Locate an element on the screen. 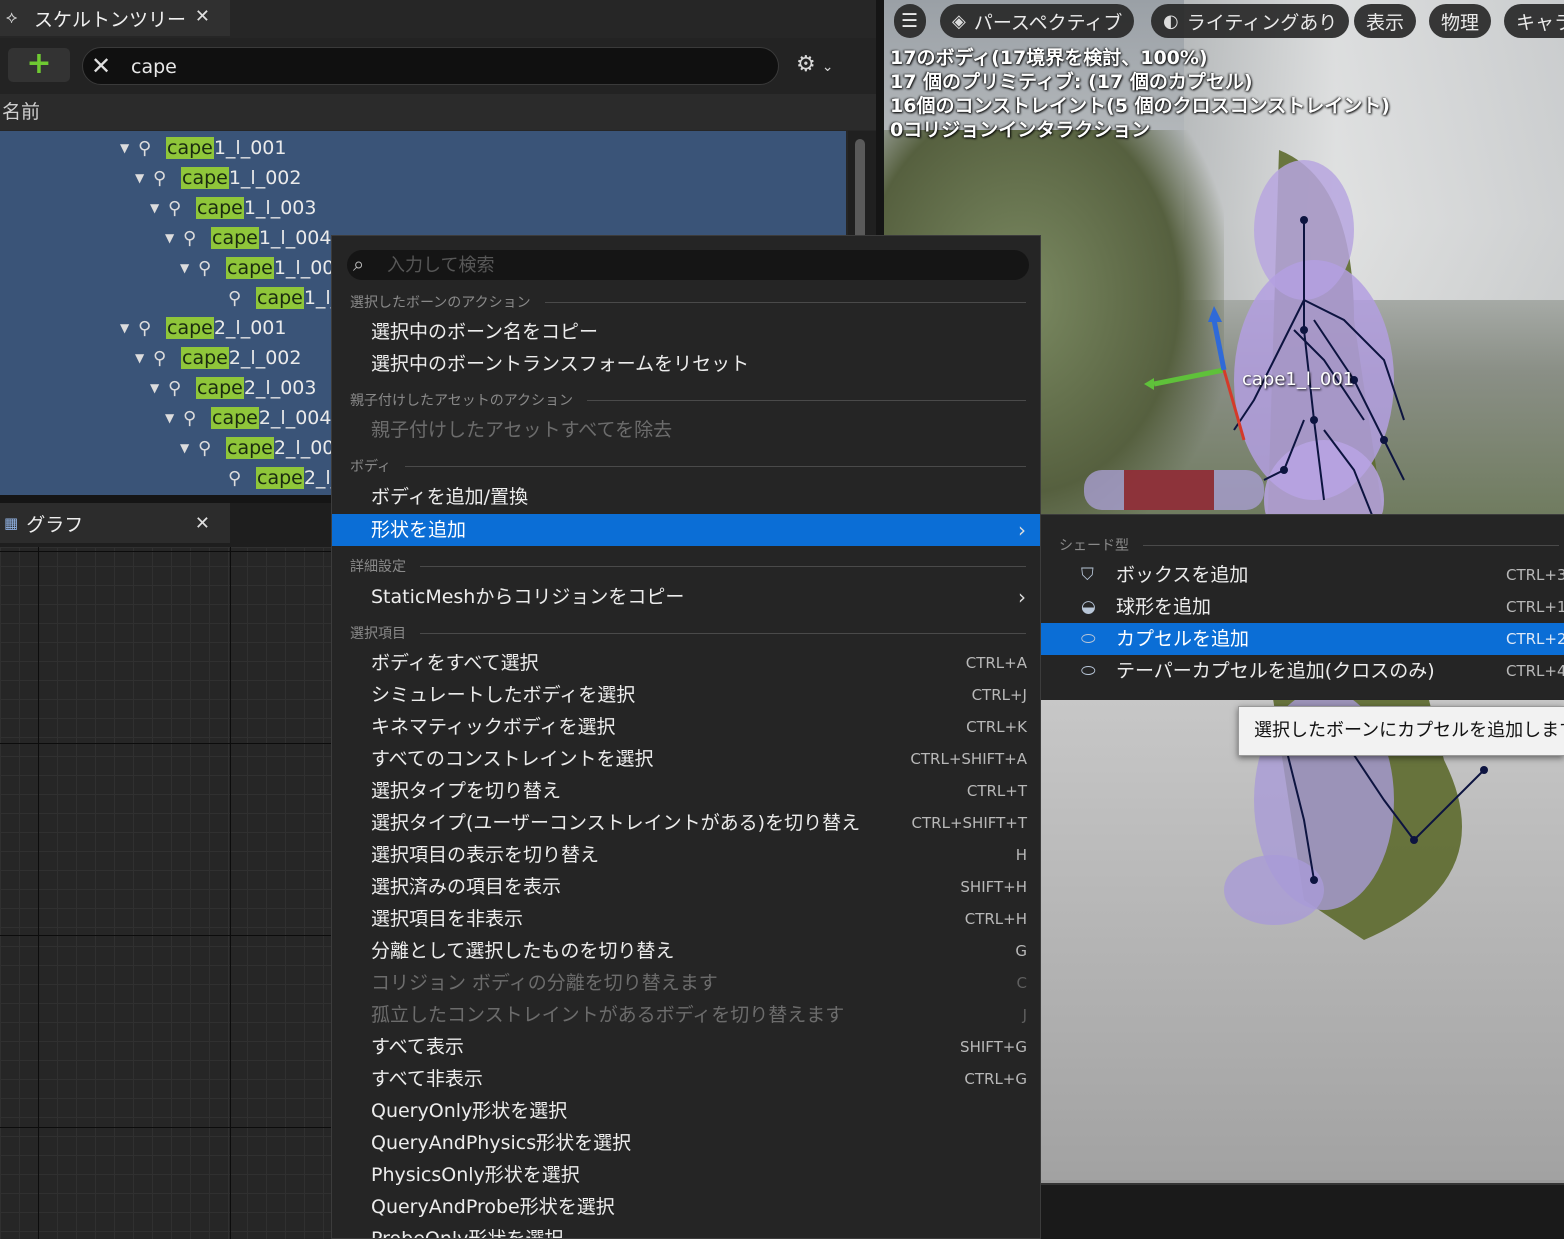 The image size is (1564, 1239). bone-name-suffix: 1_l_002 is located at coordinates (265, 178).